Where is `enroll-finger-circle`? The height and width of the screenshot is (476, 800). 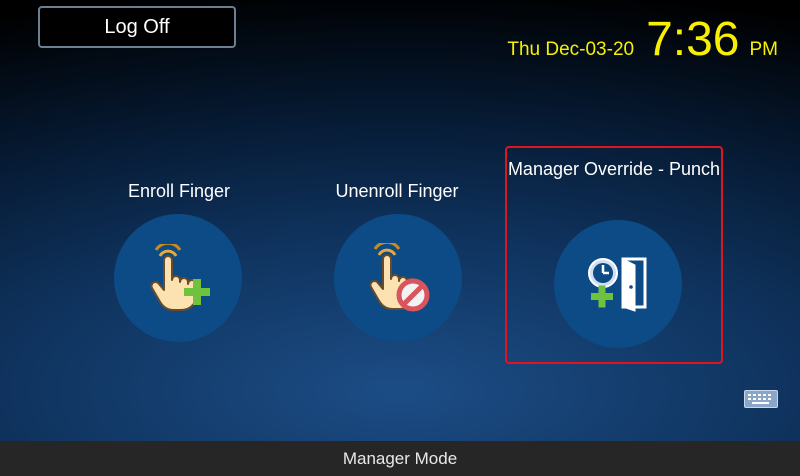
enroll-finger-circle is located at coordinates (178, 278).